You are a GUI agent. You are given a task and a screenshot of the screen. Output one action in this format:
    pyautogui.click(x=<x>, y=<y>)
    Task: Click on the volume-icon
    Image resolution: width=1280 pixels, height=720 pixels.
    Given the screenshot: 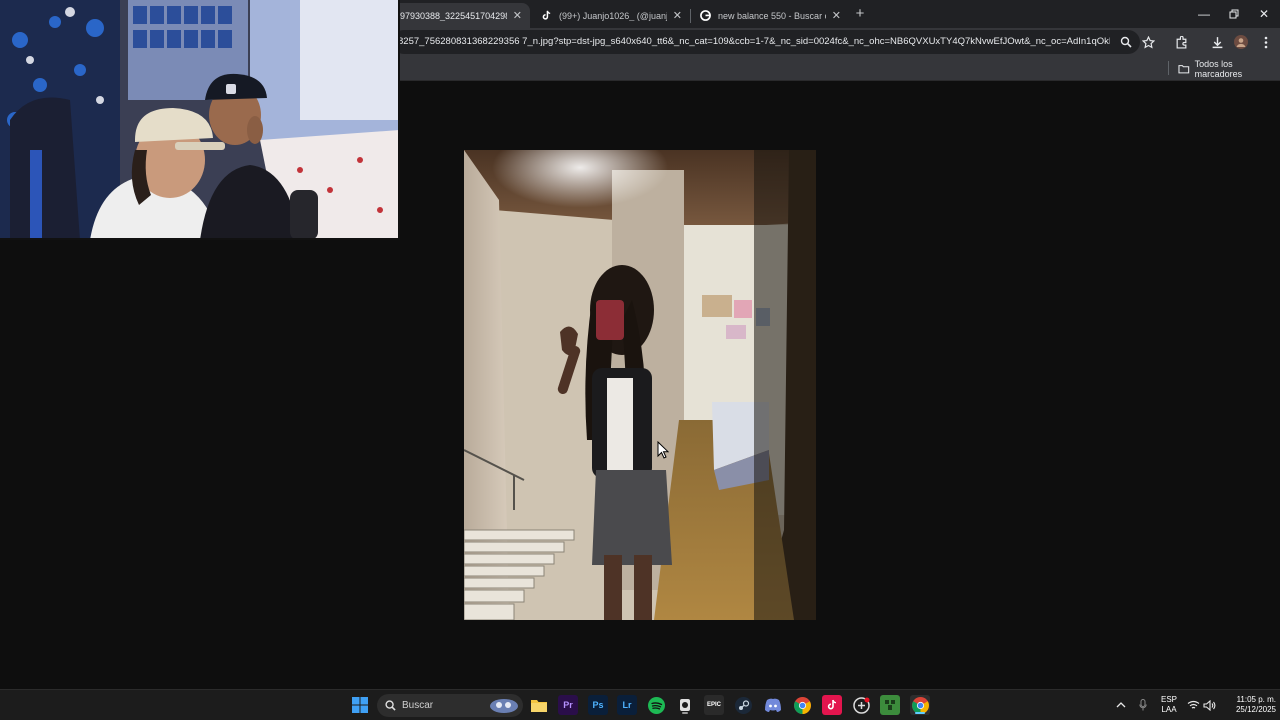 What is the action you would take?
    pyautogui.click(x=1209, y=705)
    